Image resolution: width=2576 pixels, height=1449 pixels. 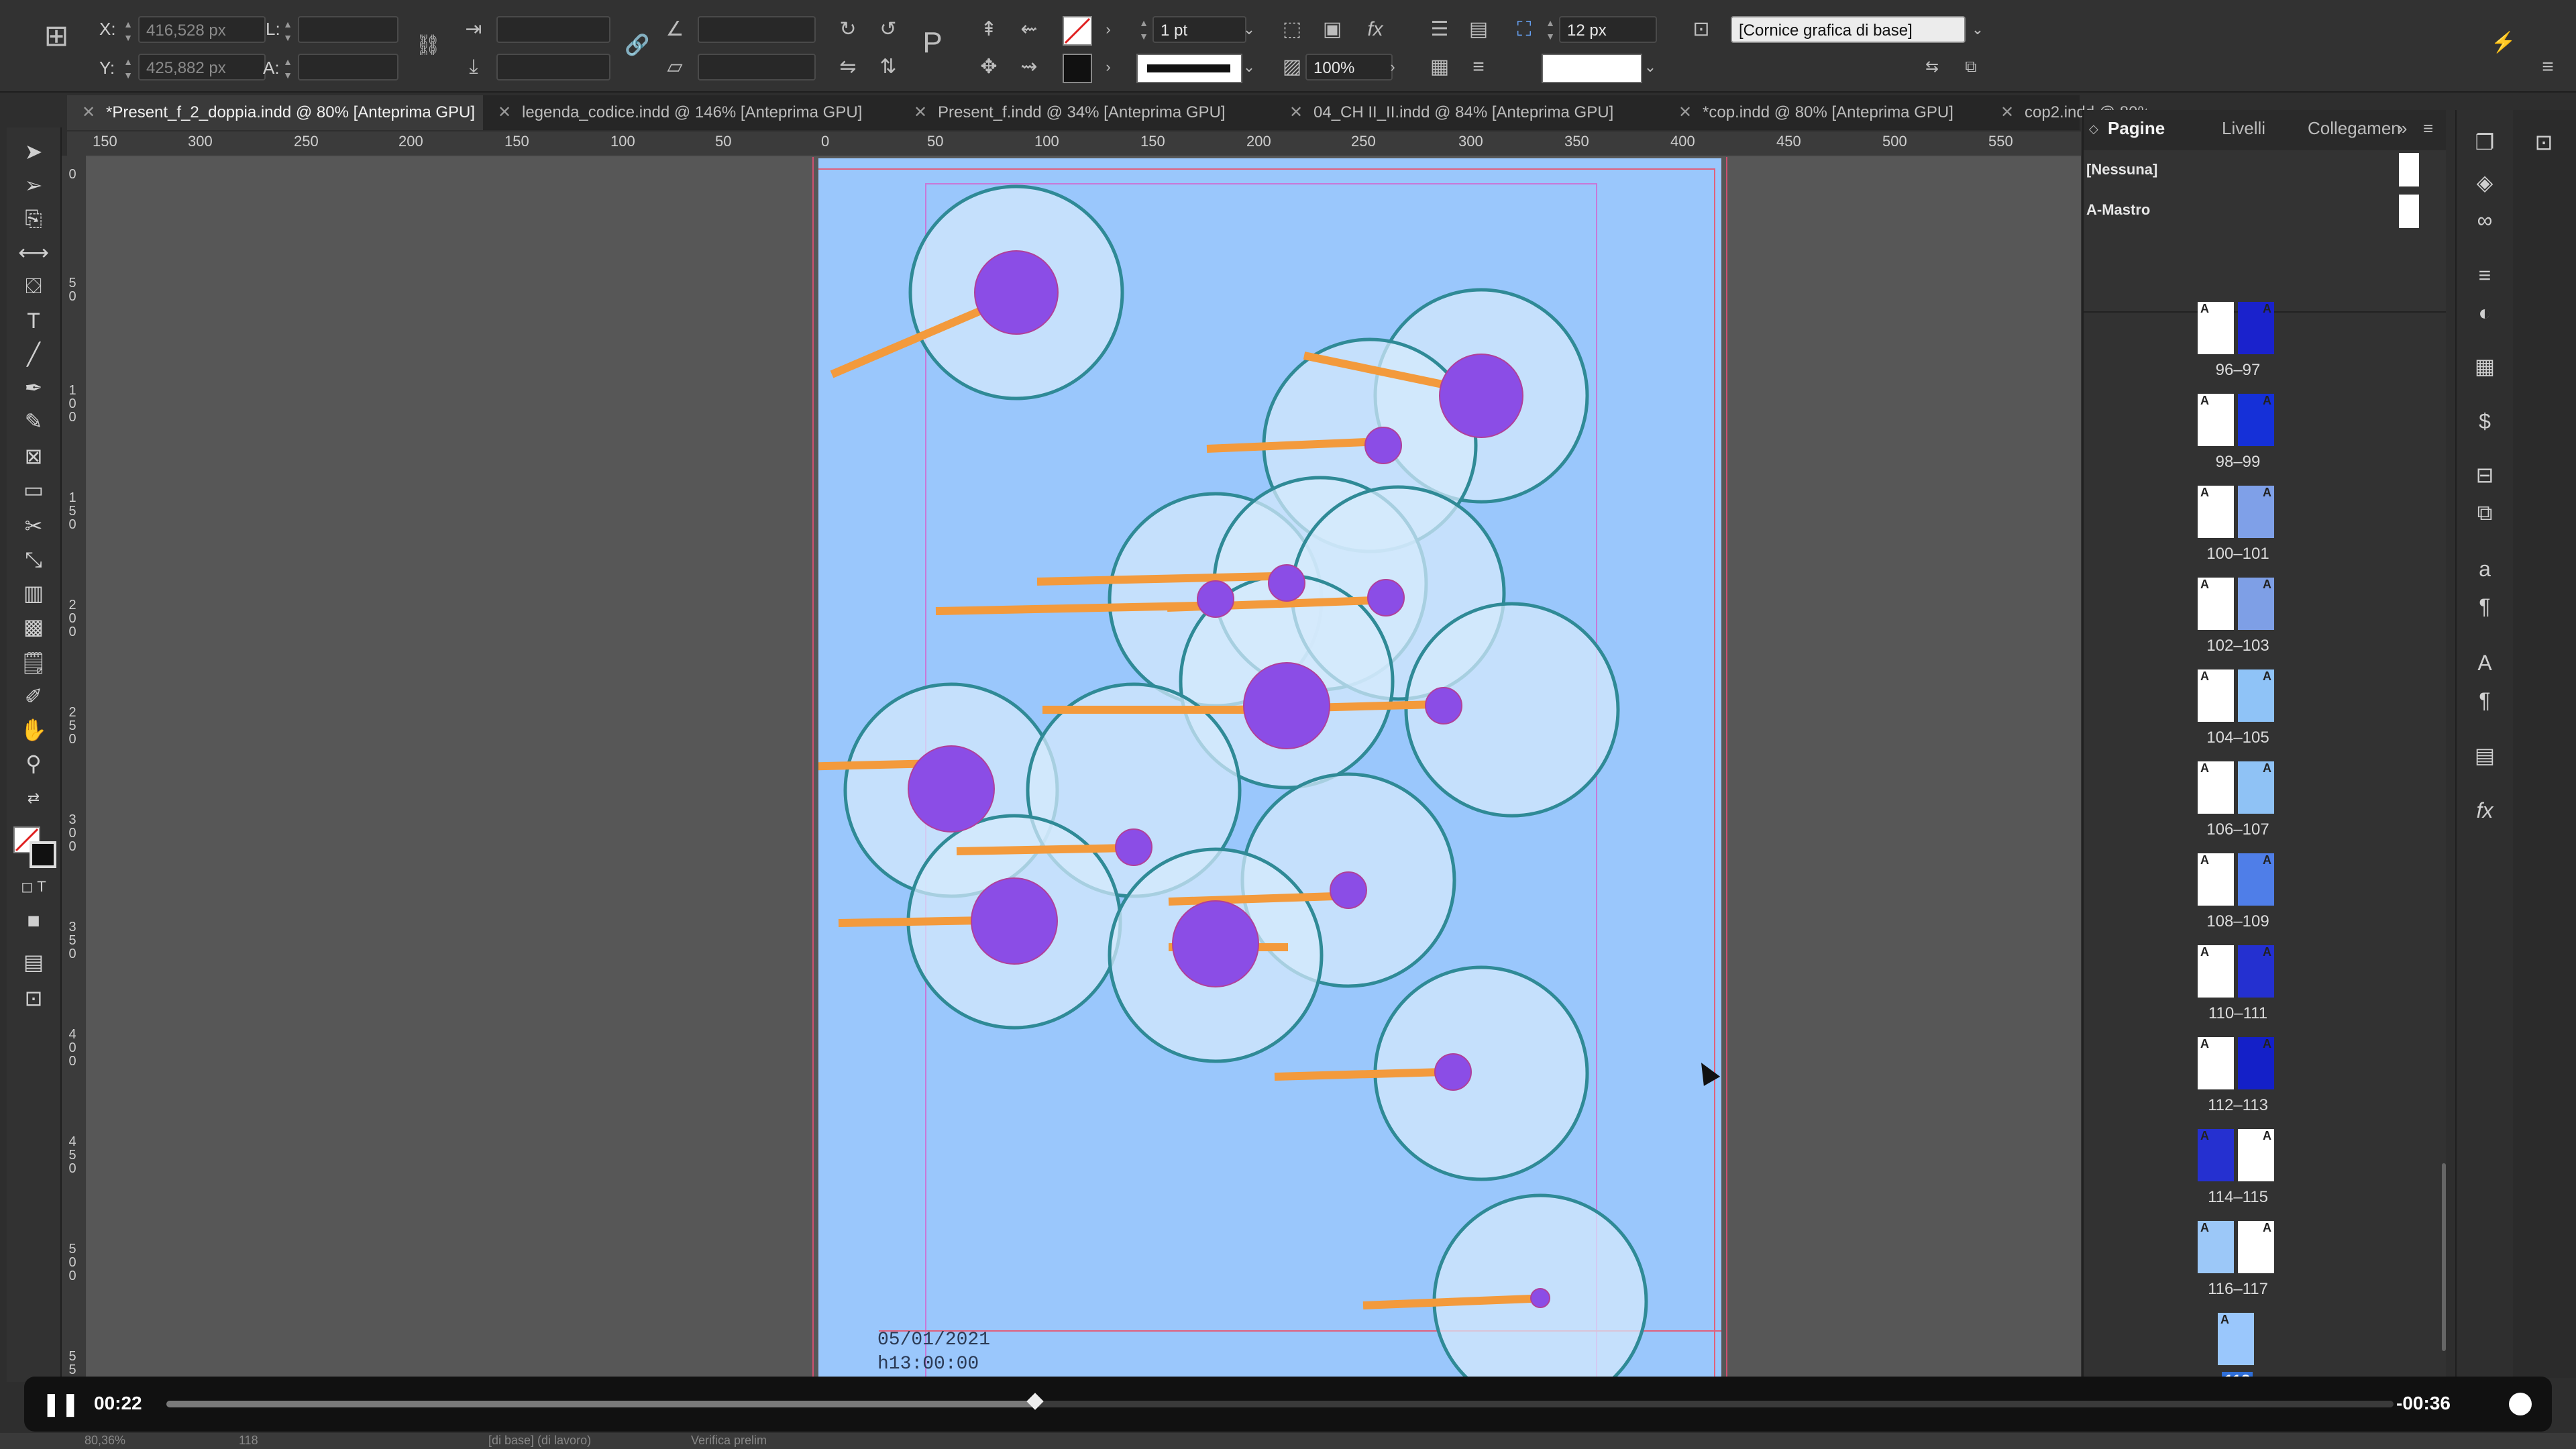 I want to click on eyedropper-tool-icon: ✐, so click(x=33, y=696).